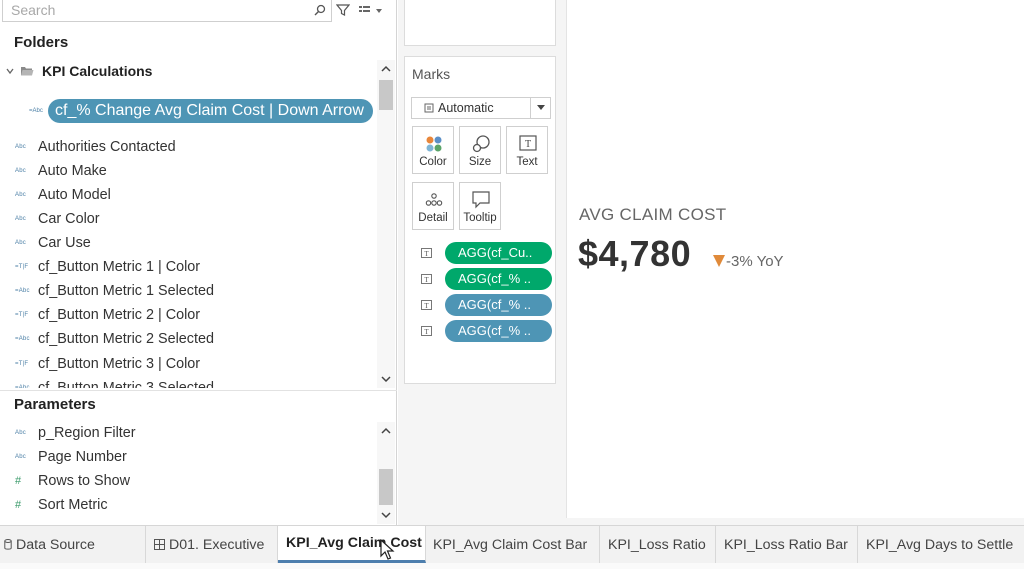 The image size is (1024, 569). What do you see at coordinates (320, 10) in the screenshot?
I see `search-icon` at bounding box center [320, 10].